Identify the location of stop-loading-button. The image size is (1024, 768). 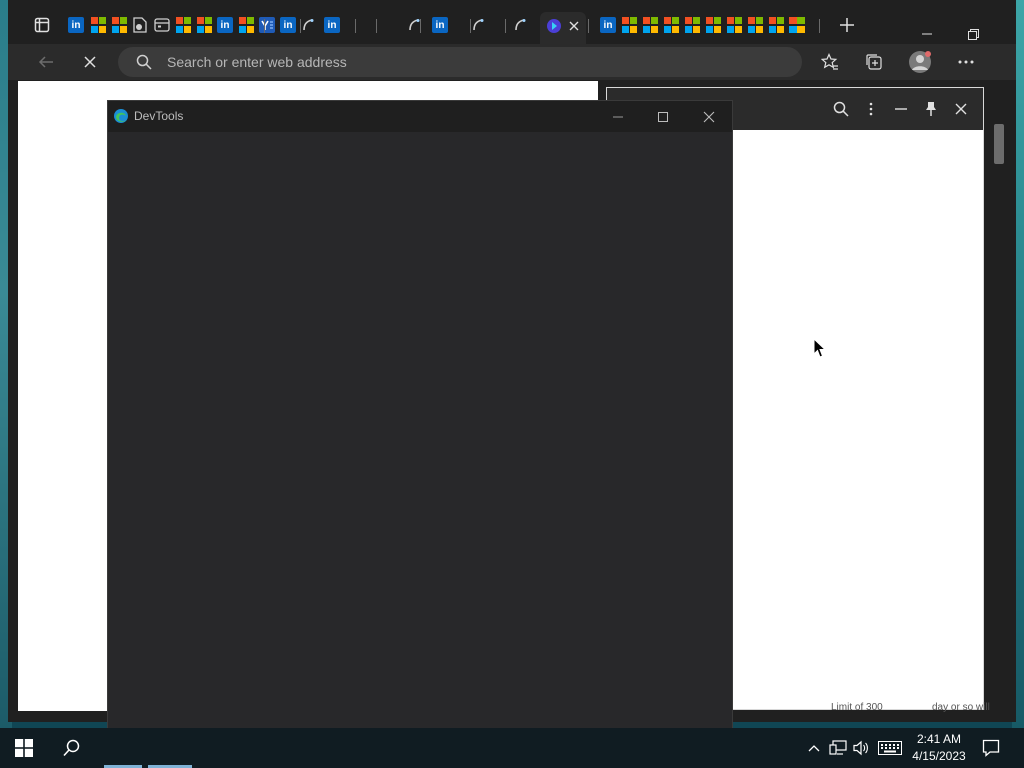
(90, 62).